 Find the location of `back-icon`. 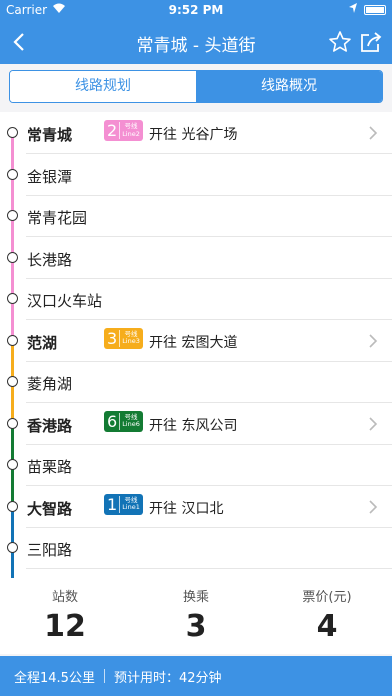

back-icon is located at coordinates (20, 42).